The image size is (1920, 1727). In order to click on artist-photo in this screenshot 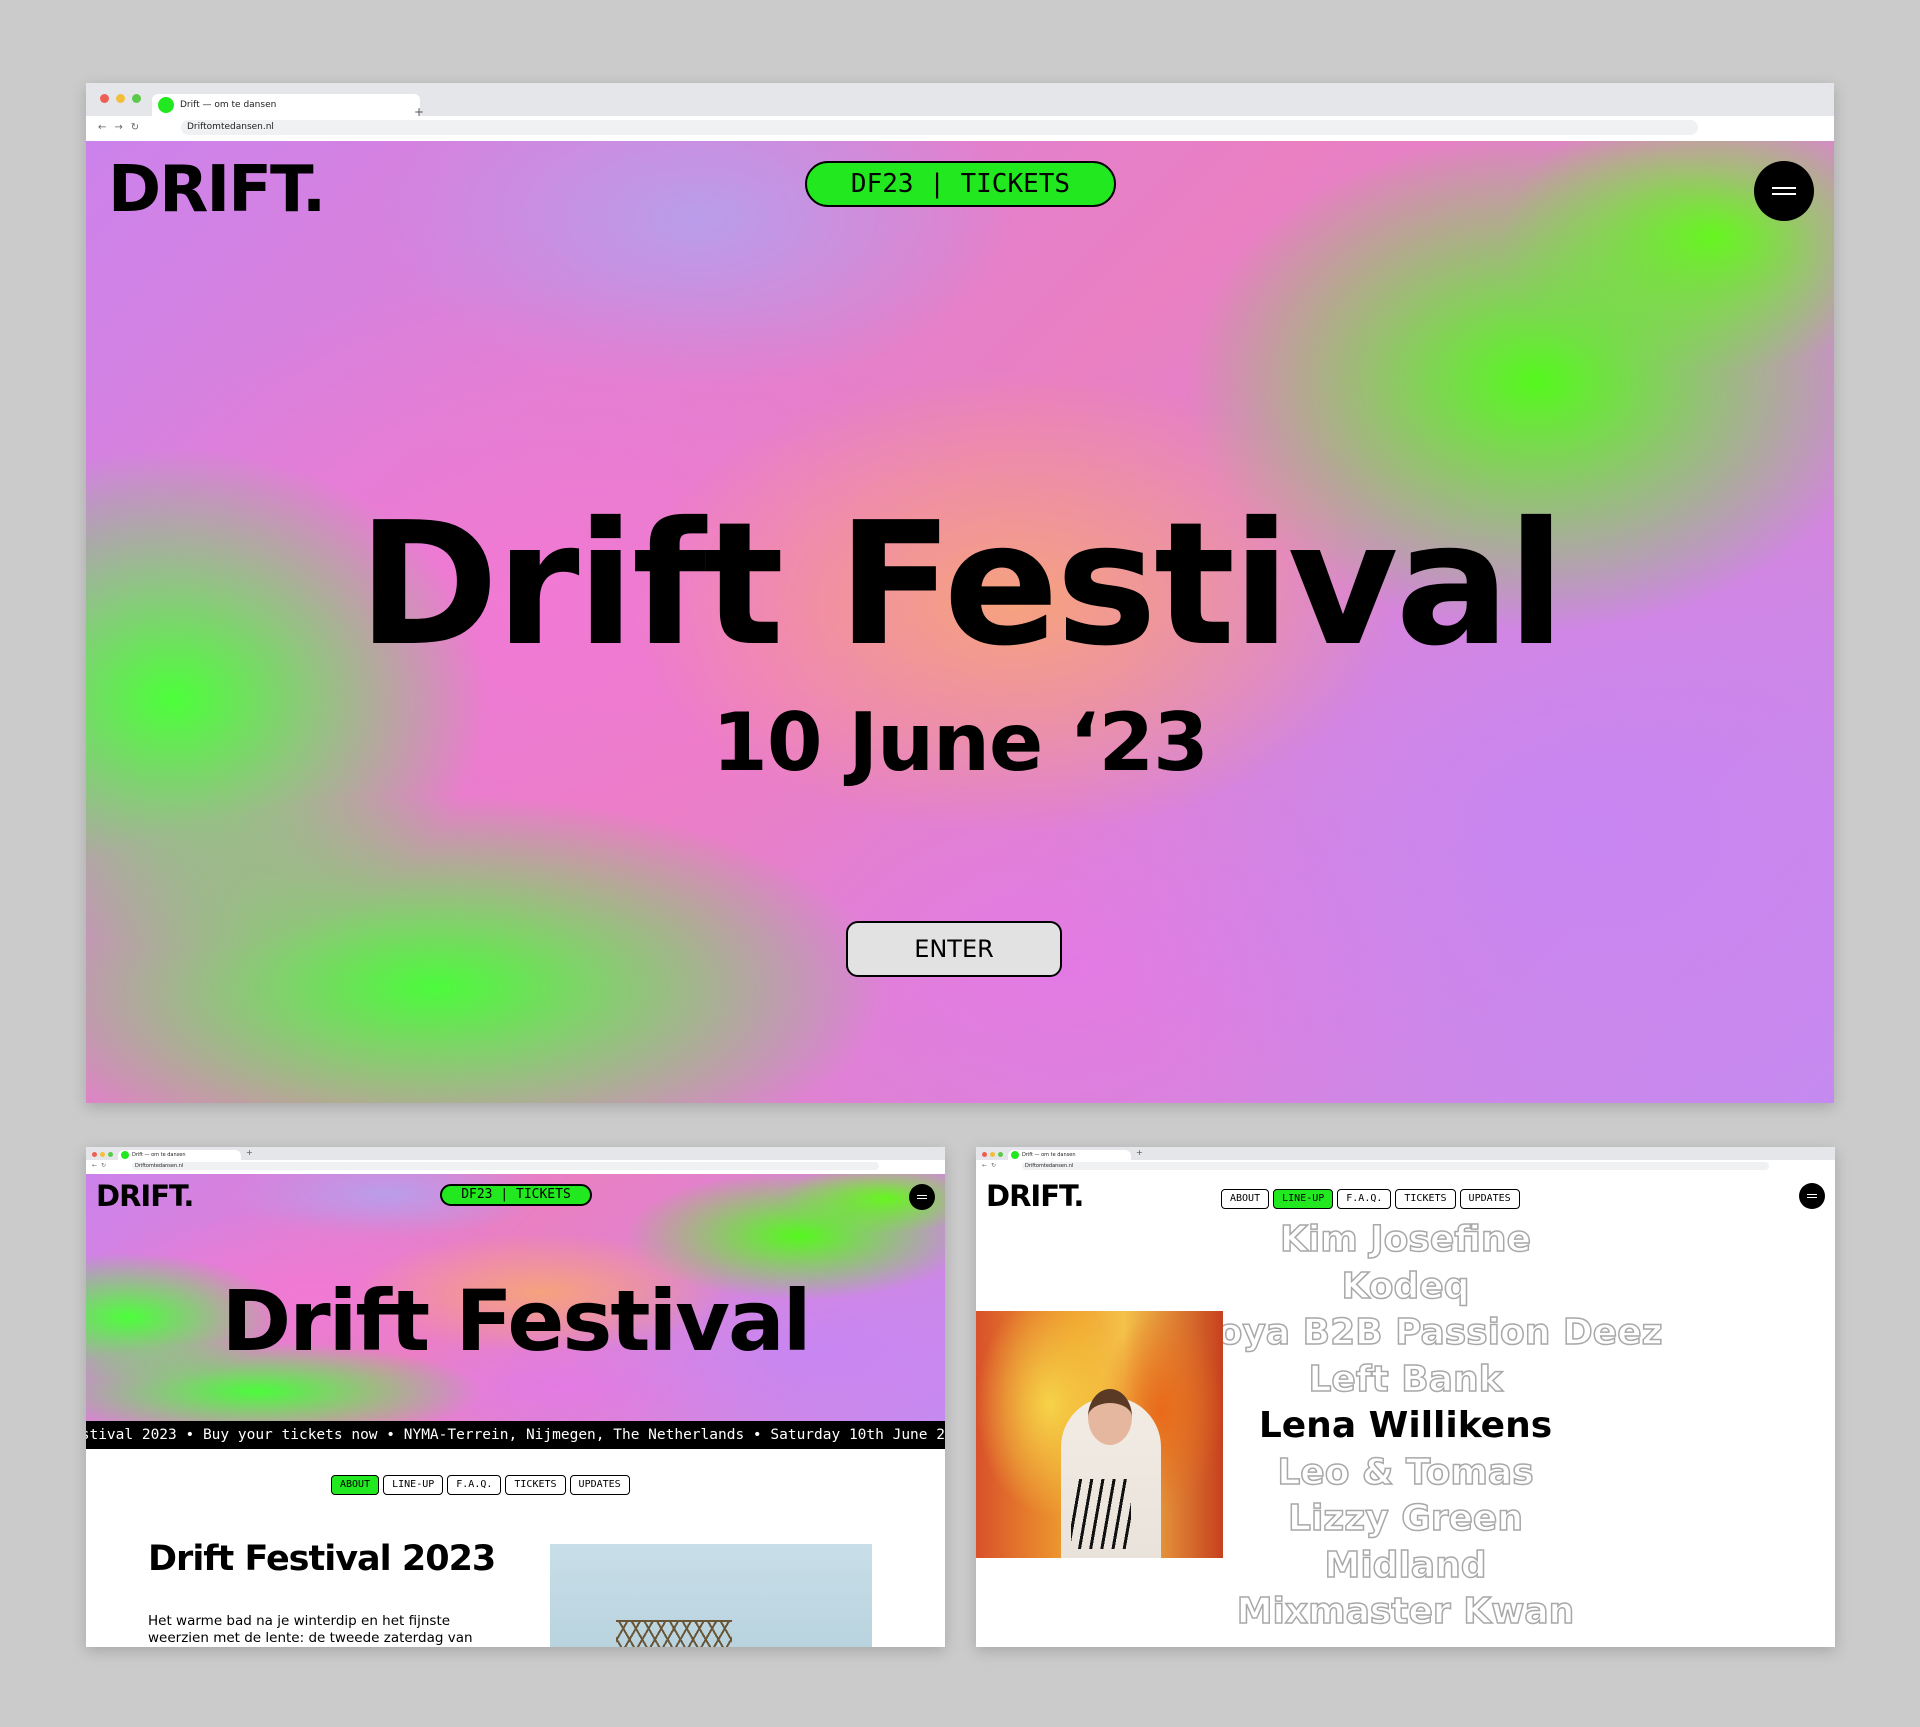, I will do `click(1099, 1434)`.